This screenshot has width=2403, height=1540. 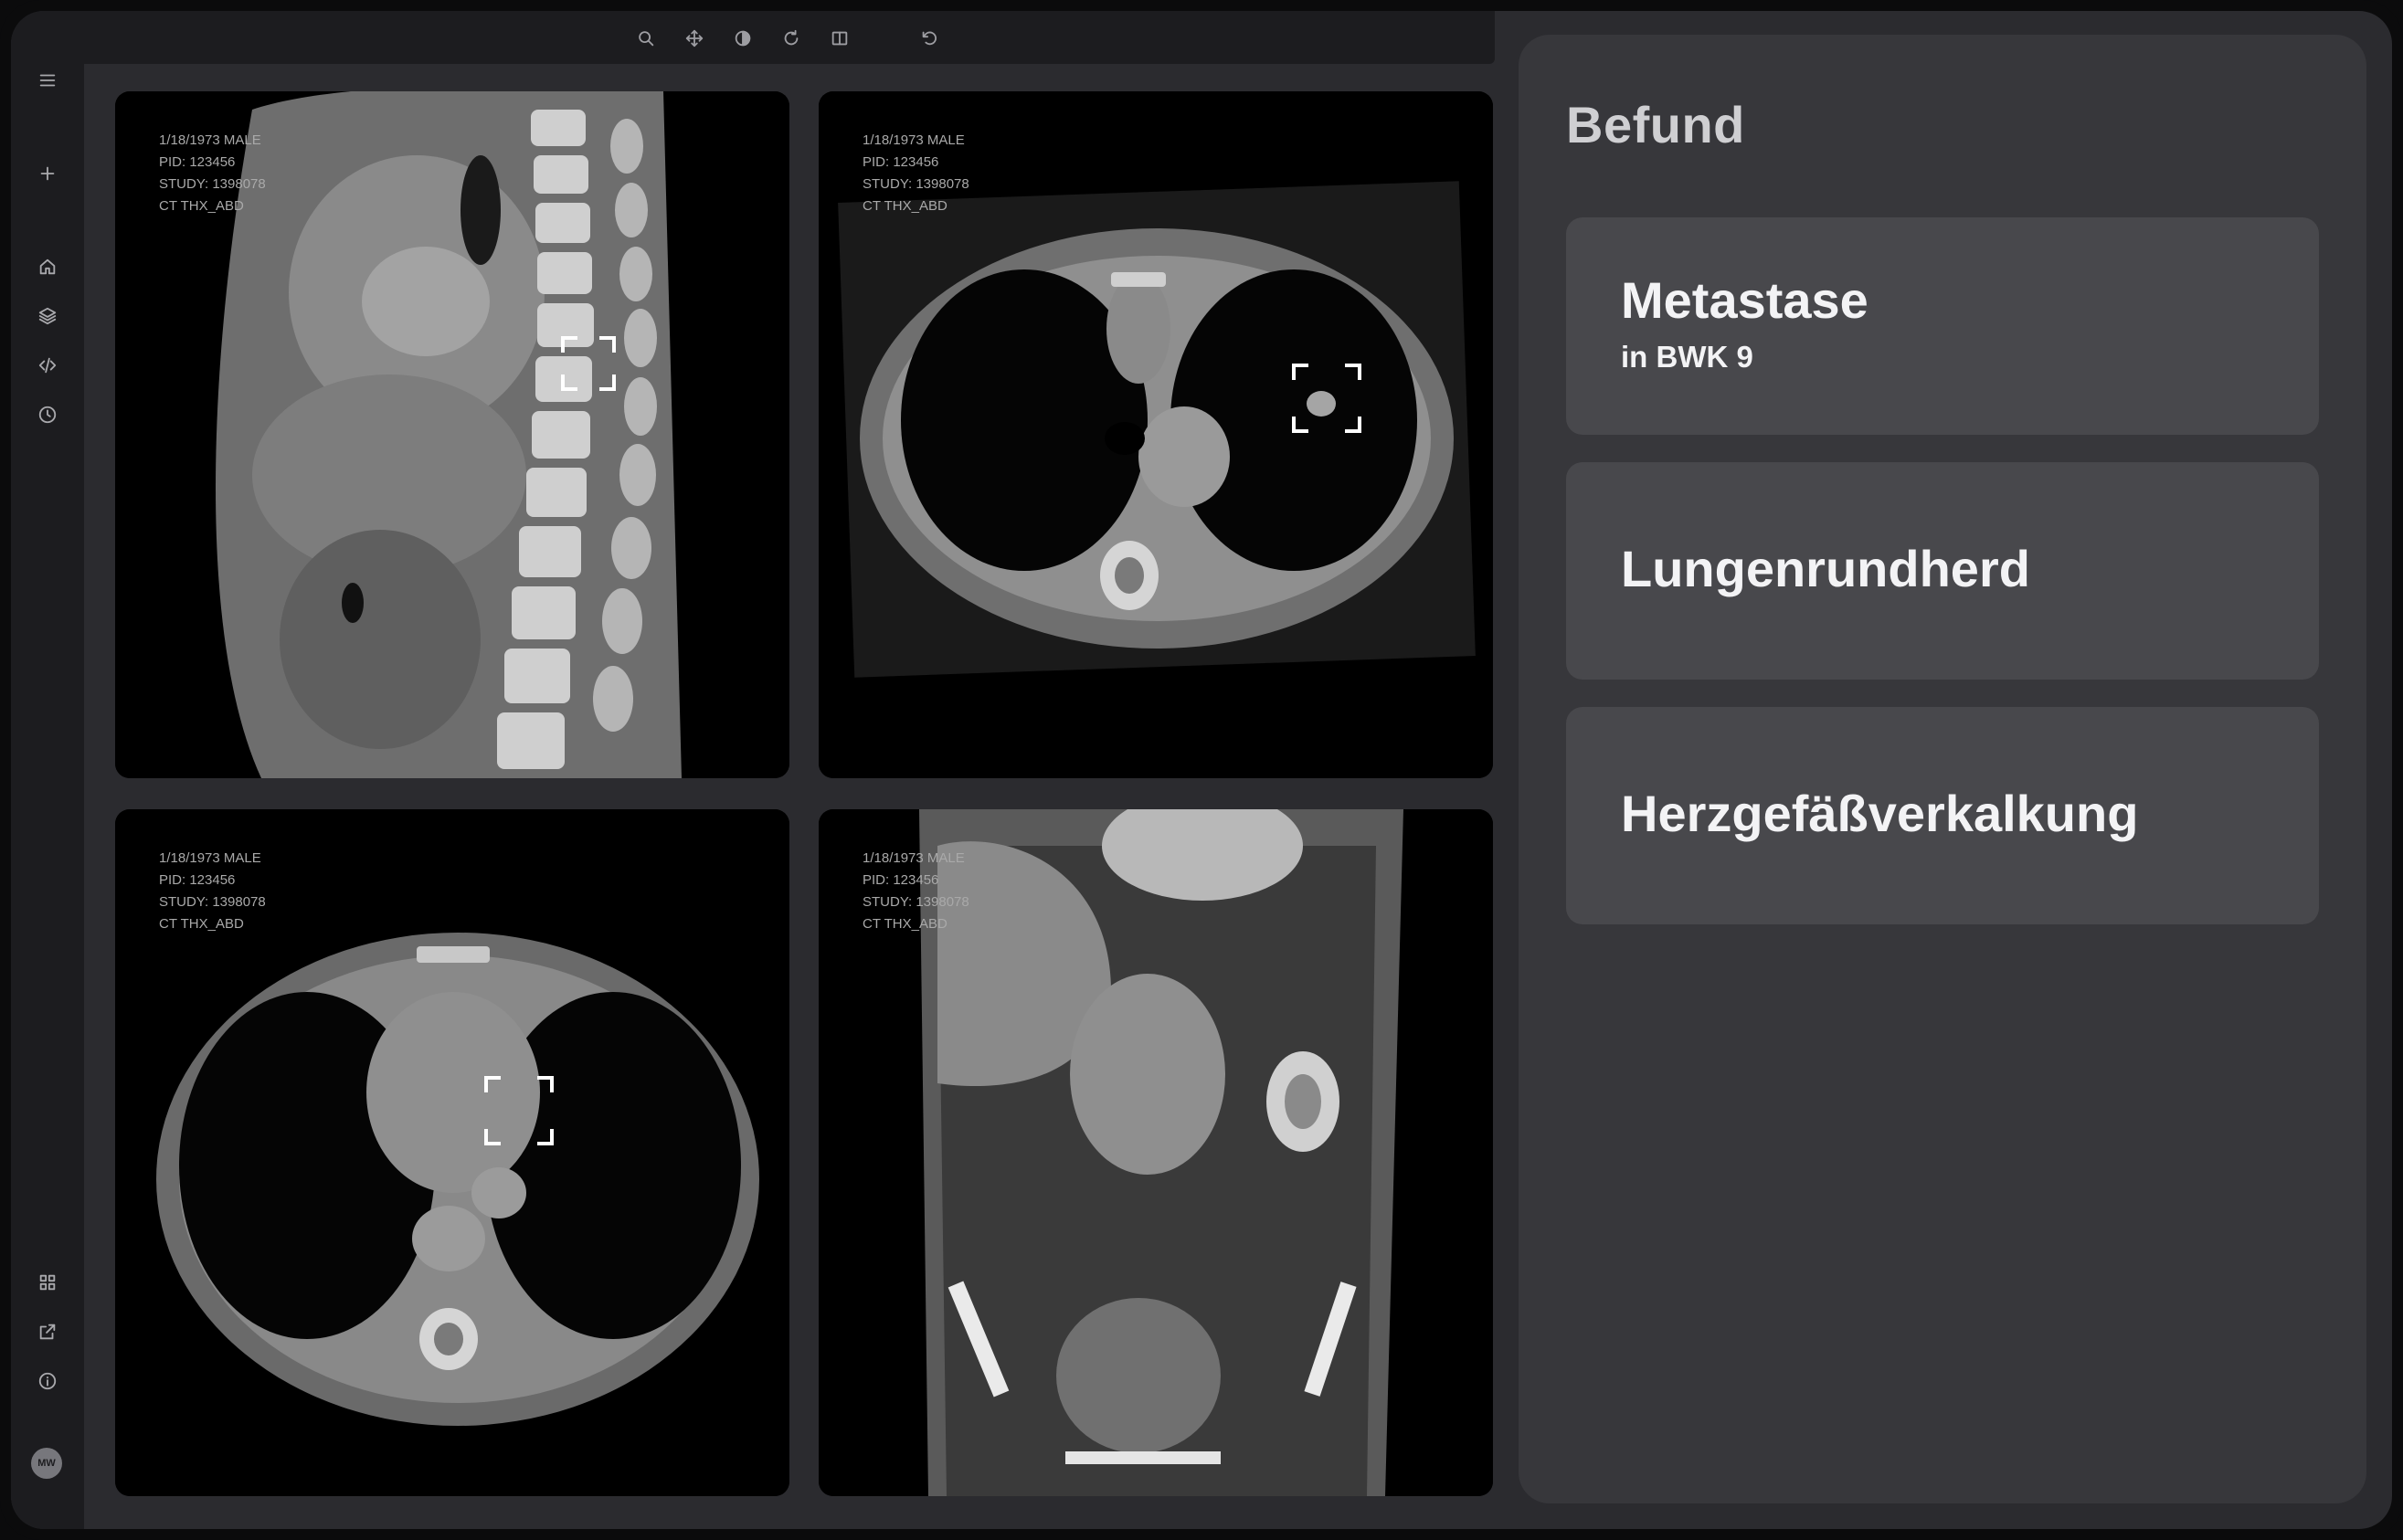 I want to click on finding-title: Herzgefäßverkalkung, so click(x=1880, y=813).